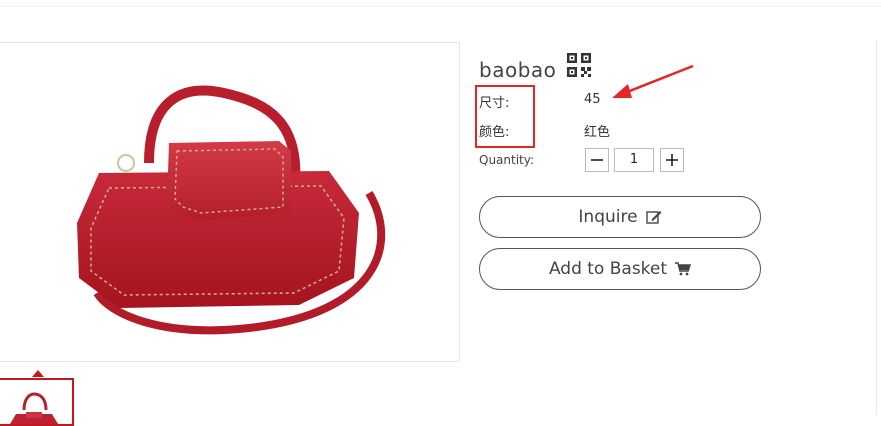 The height and width of the screenshot is (426, 881). Describe the element at coordinates (579, 65) in the screenshot. I see `qr-code-icon` at that location.